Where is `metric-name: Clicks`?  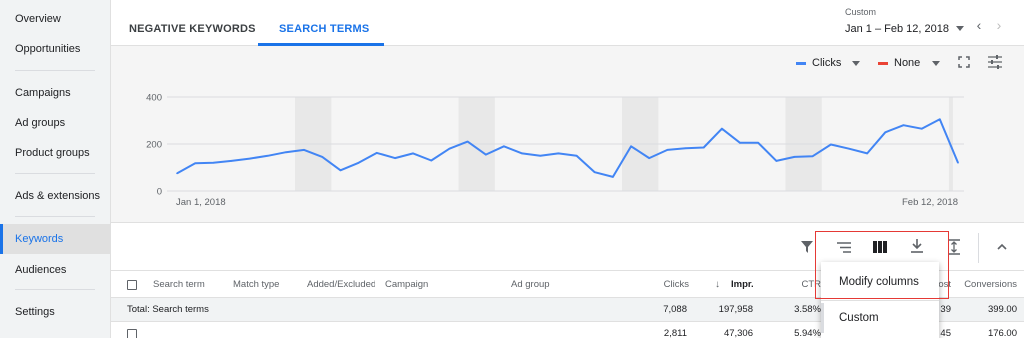 metric-name: Clicks is located at coordinates (827, 63).